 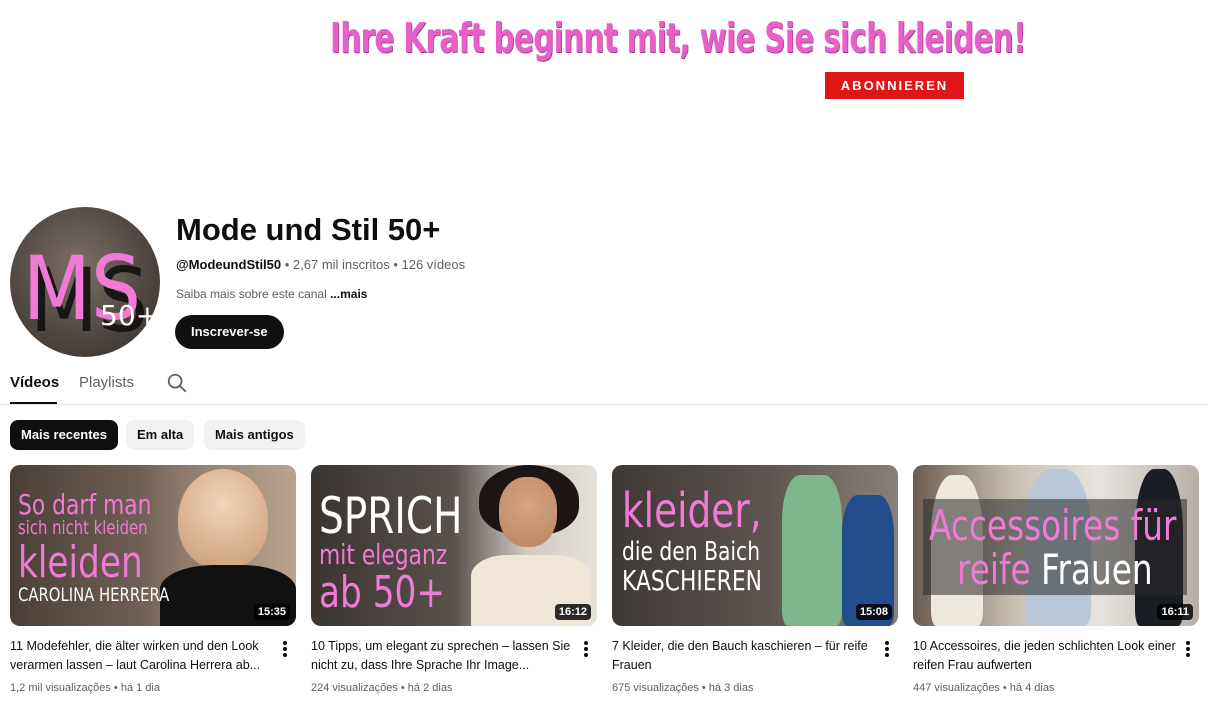 What do you see at coordinates (873, 612) in the screenshot?
I see `video-duration: 15:08` at bounding box center [873, 612].